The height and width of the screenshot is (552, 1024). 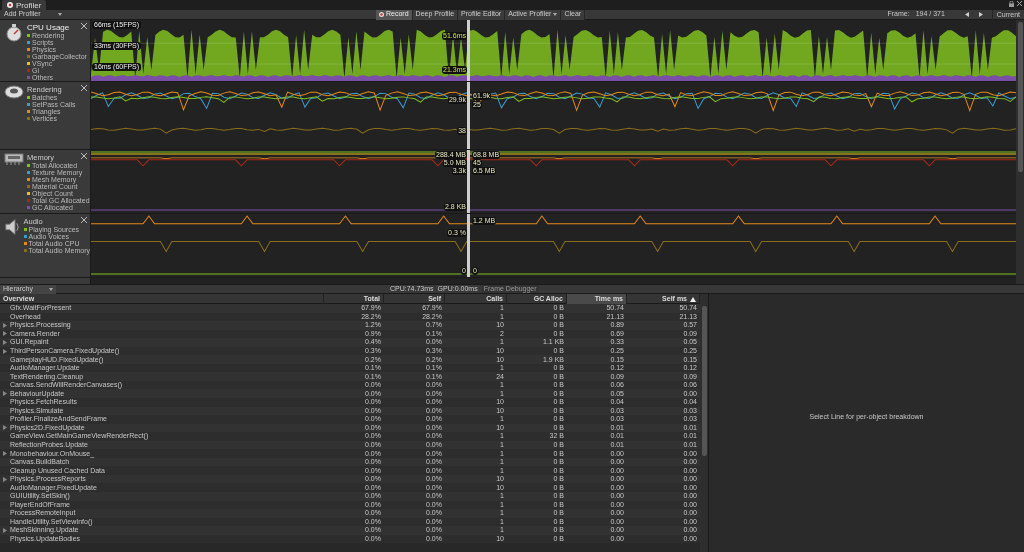 I want to click on profiler-tab: Profiler, so click(x=24, y=5).